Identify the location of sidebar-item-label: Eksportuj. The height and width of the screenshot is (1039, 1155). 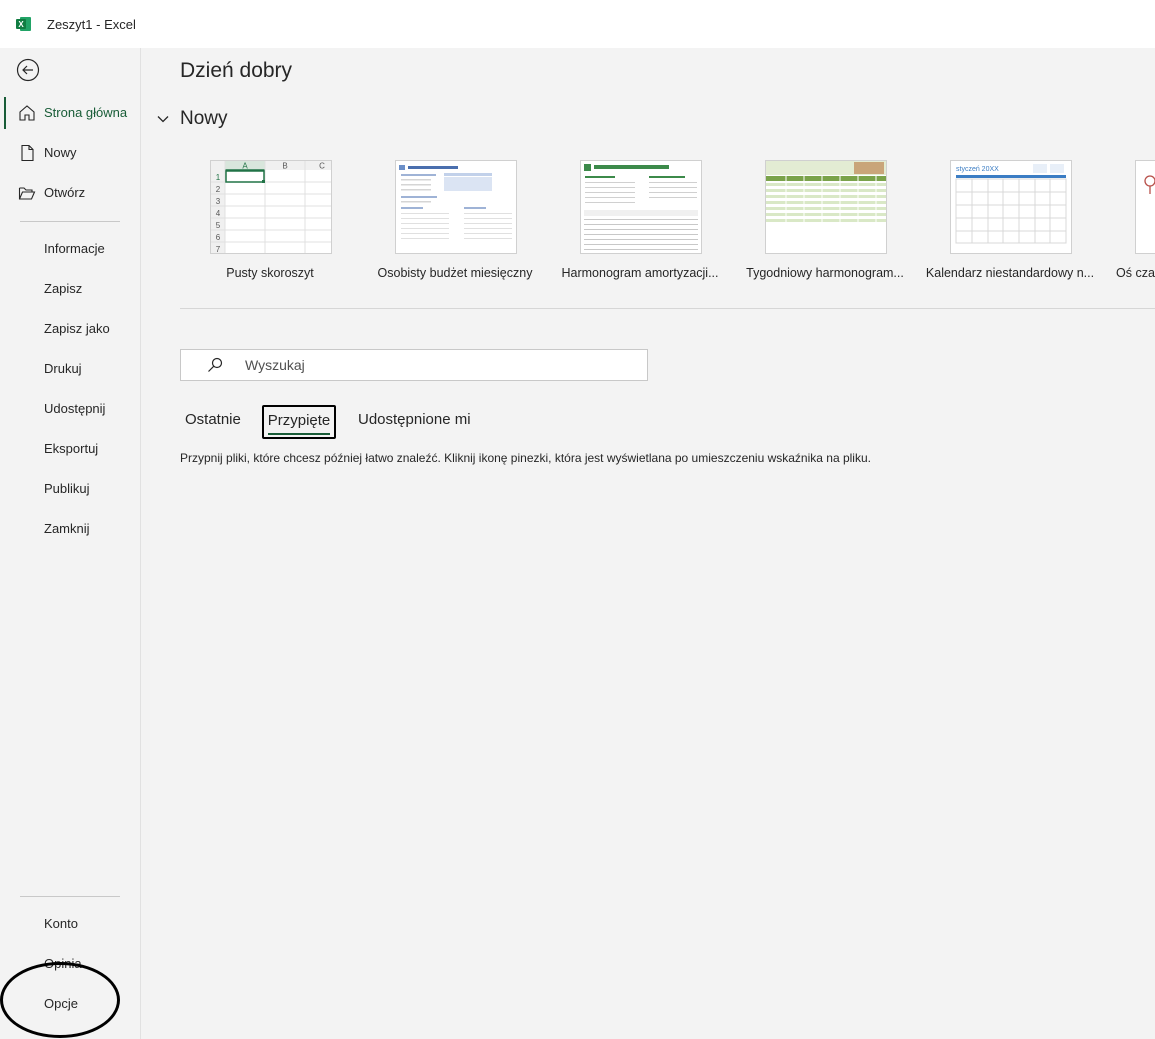
(71, 448).